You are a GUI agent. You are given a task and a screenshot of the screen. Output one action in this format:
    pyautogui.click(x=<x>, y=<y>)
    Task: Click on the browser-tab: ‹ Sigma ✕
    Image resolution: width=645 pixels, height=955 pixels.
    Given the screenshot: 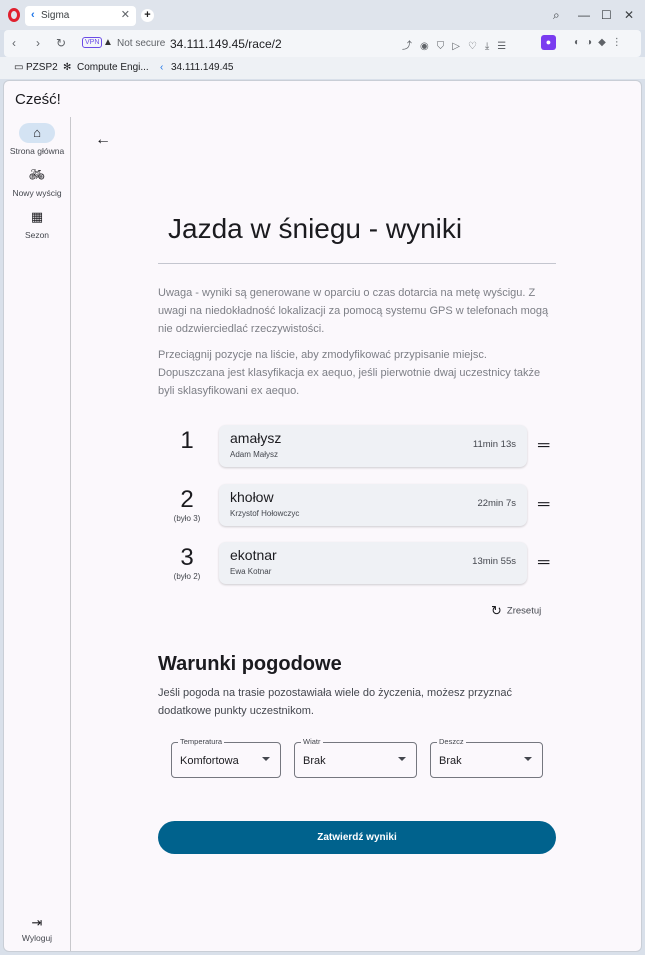 What is the action you would take?
    pyautogui.click(x=80, y=16)
    